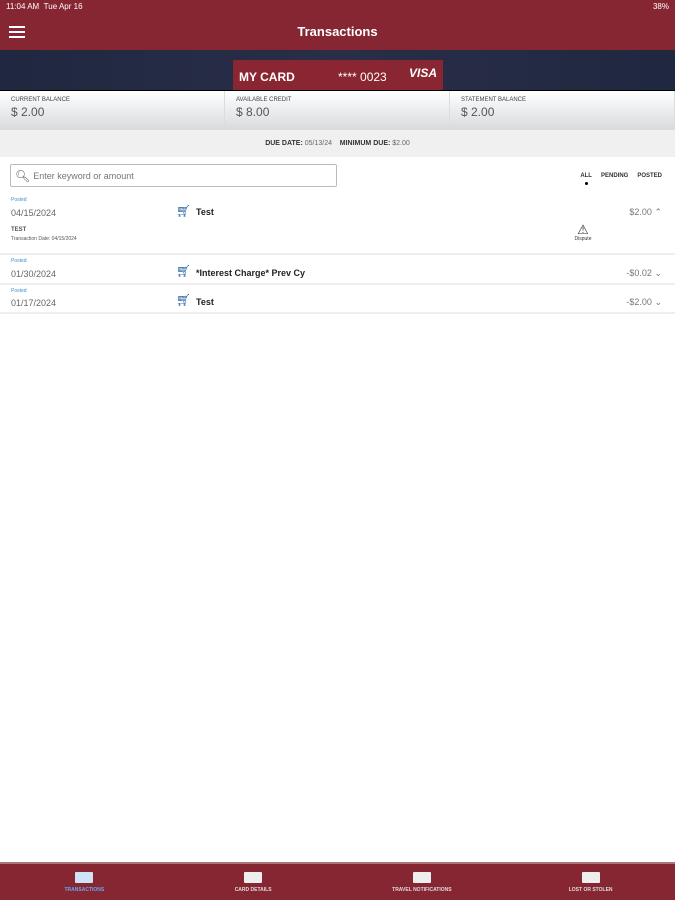  Describe the element at coordinates (401, 143) in the screenshot. I see `minimum-due-value: $2.00` at that location.